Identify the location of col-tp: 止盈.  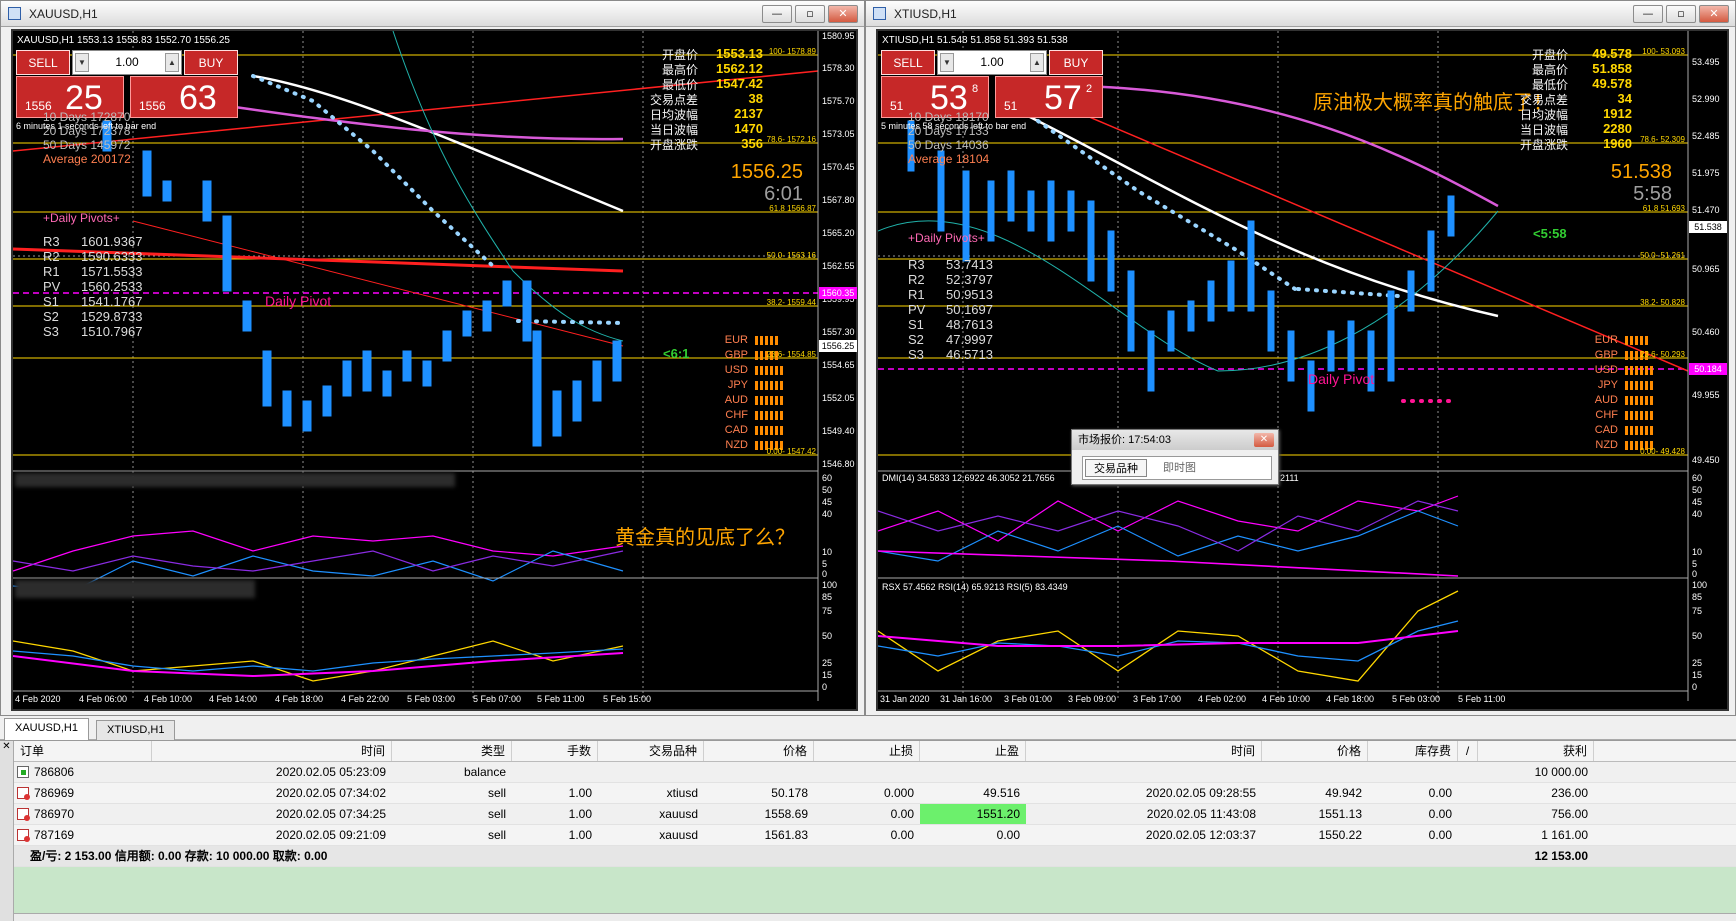
(973, 751).